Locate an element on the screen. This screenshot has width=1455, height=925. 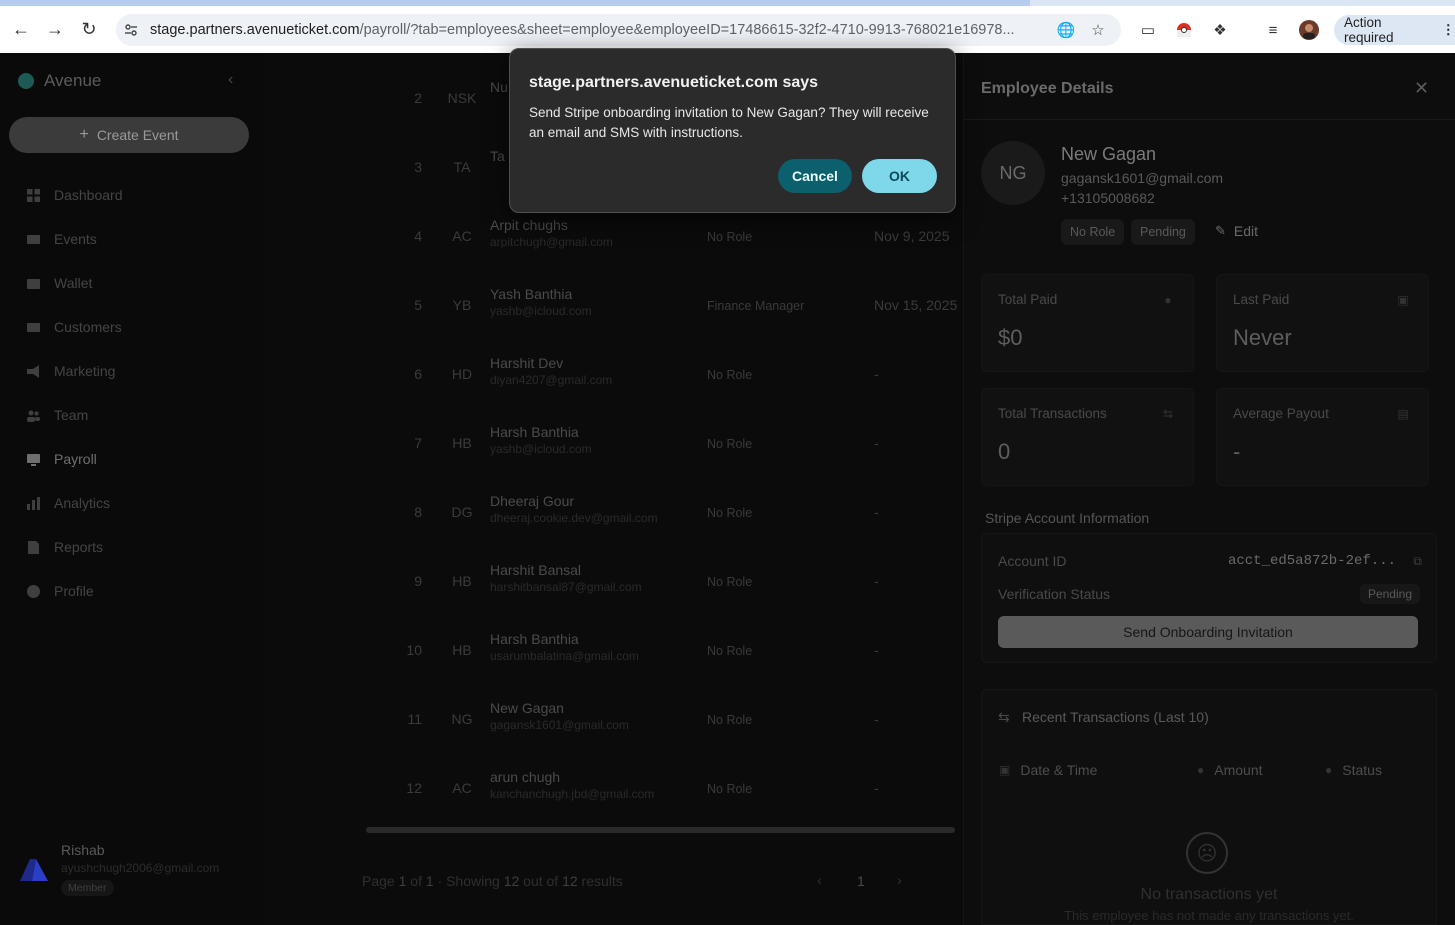
column-header-date: ▣ Date & Time is located at coordinates (1048, 770).